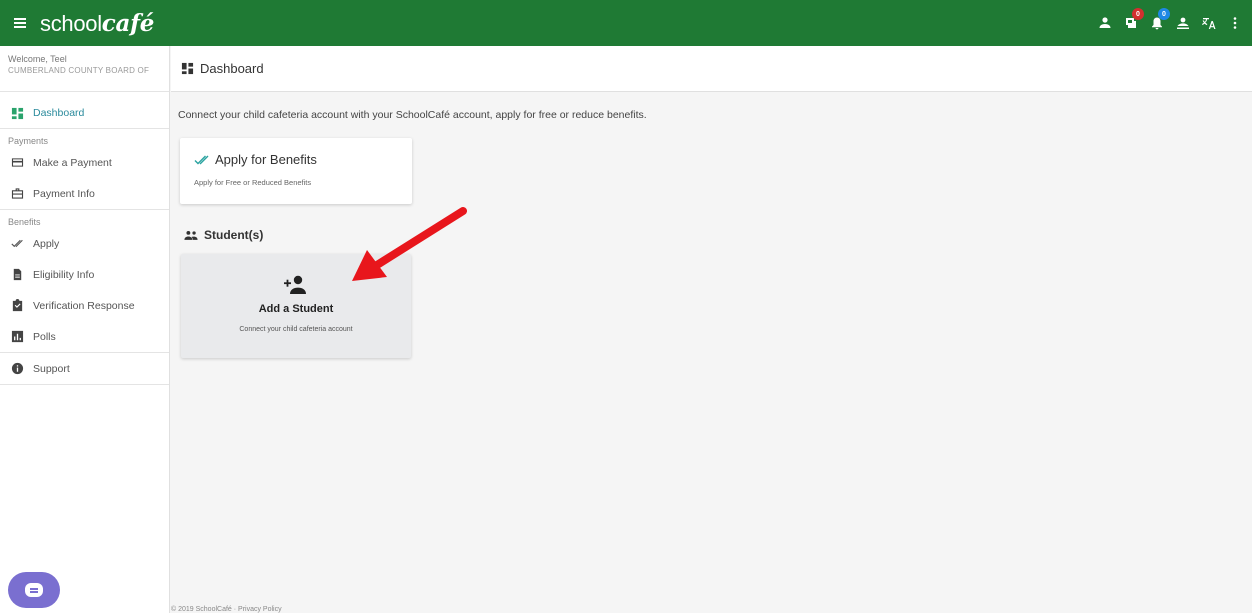  I want to click on sidebar-item-label: Polls, so click(44, 336).